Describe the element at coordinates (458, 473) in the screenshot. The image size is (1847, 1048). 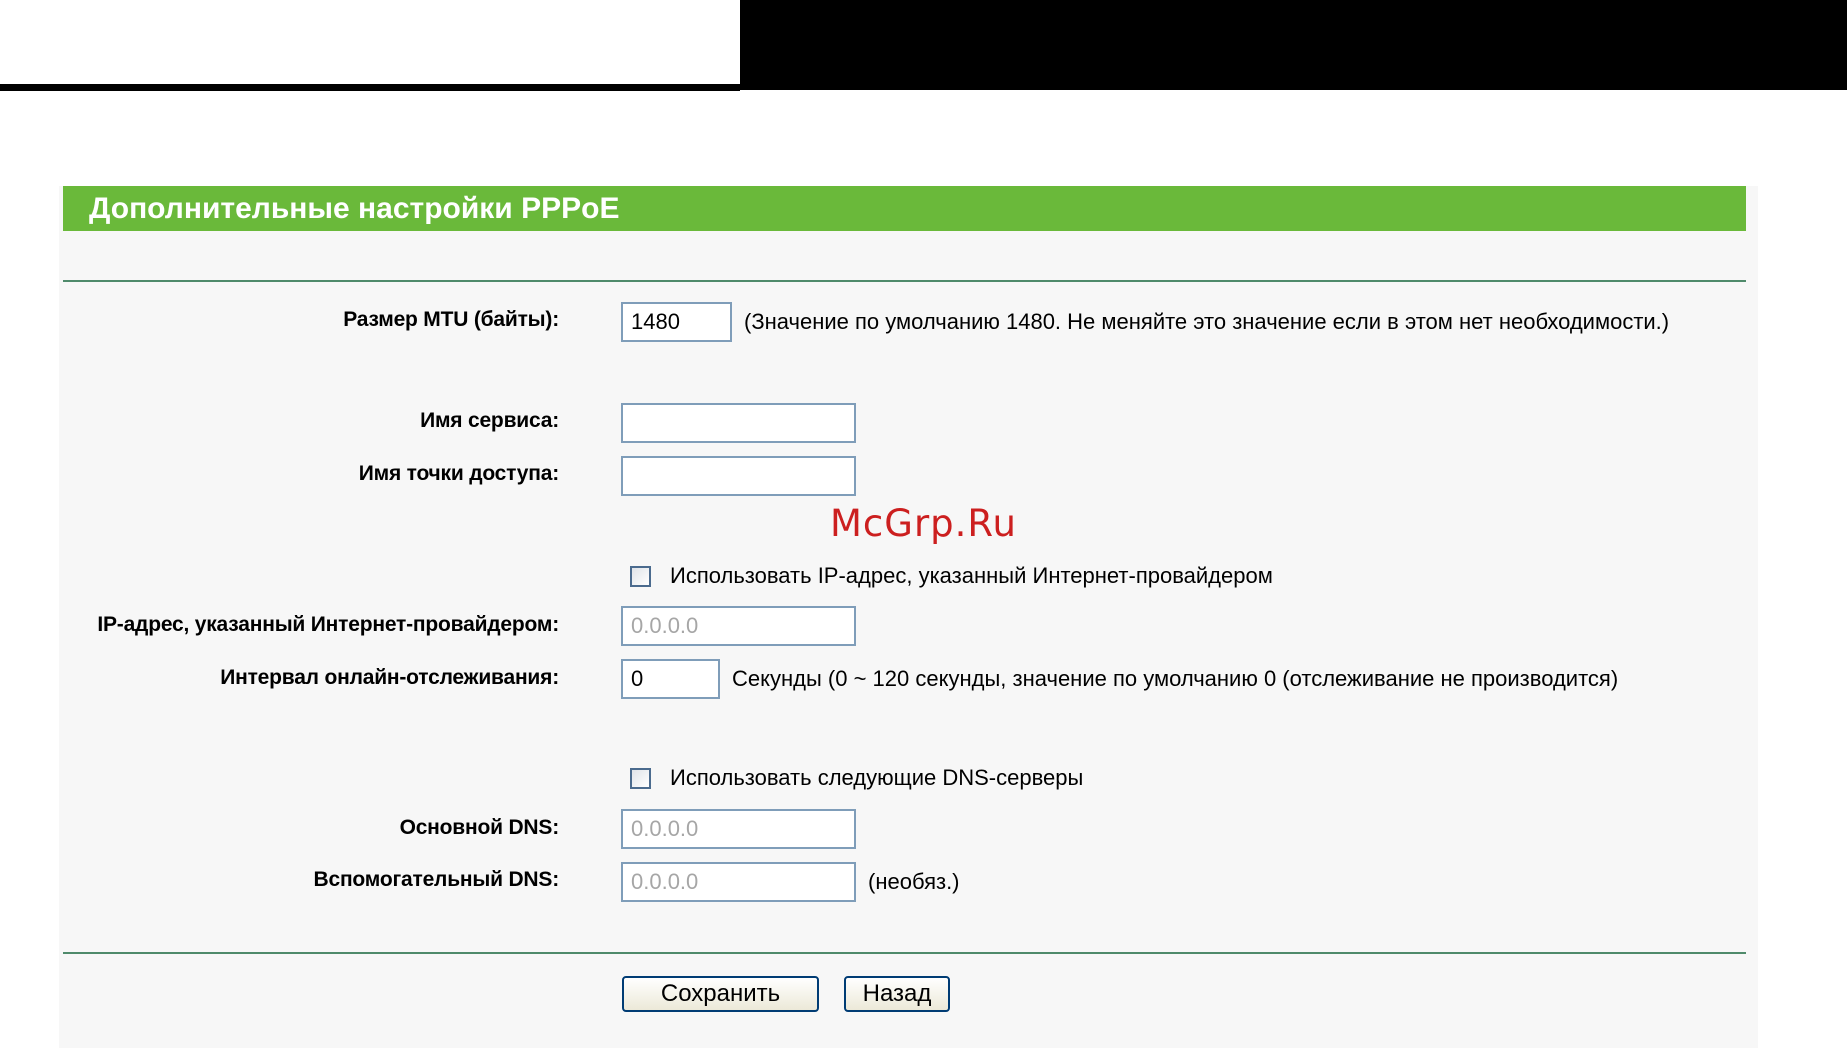
I see `ac-name-label: Имя точки доступа:` at that location.